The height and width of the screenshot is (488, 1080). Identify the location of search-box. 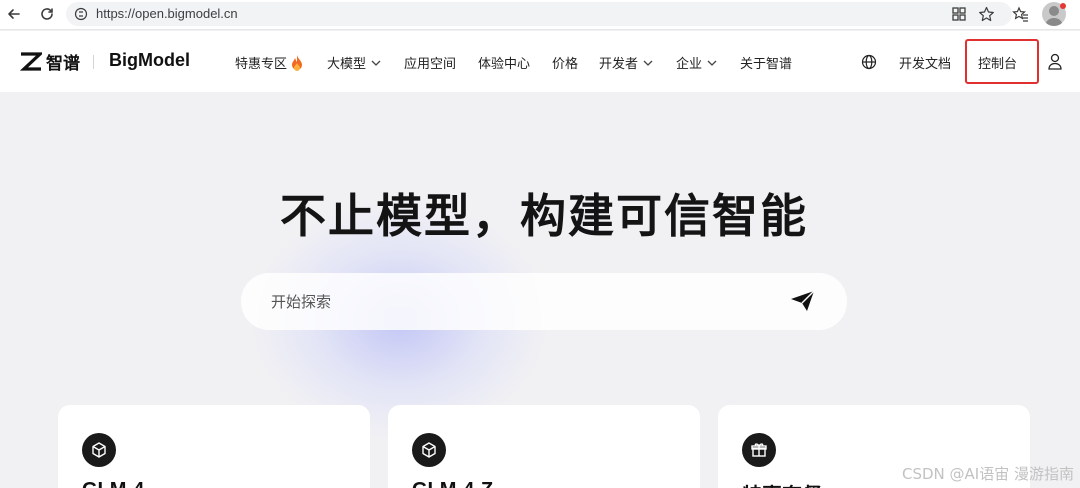
(544, 301).